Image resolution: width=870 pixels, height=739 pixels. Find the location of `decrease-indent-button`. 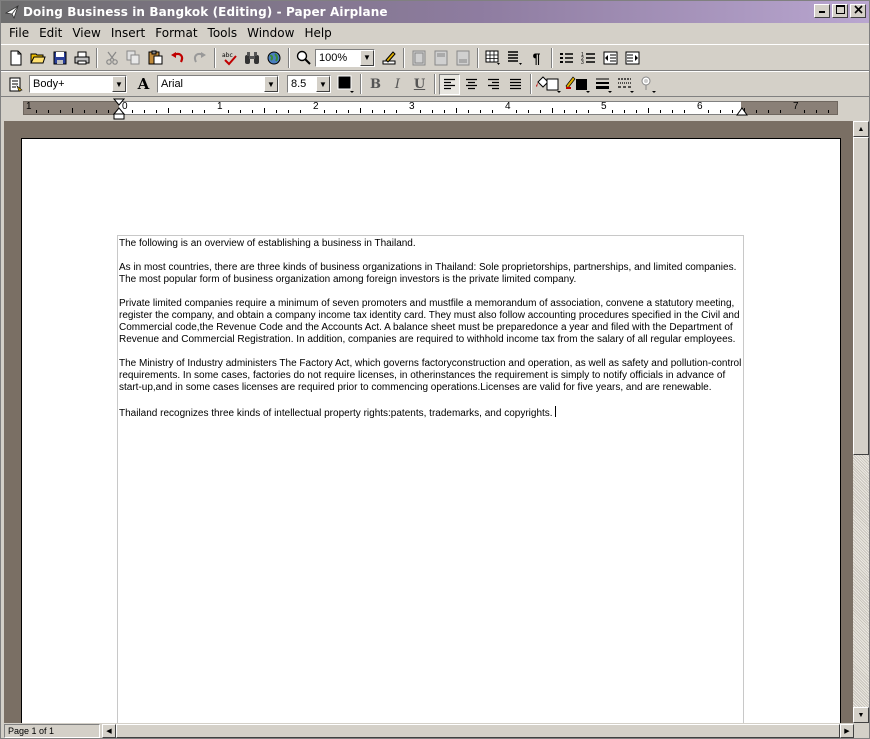

decrease-indent-button is located at coordinates (610, 57).